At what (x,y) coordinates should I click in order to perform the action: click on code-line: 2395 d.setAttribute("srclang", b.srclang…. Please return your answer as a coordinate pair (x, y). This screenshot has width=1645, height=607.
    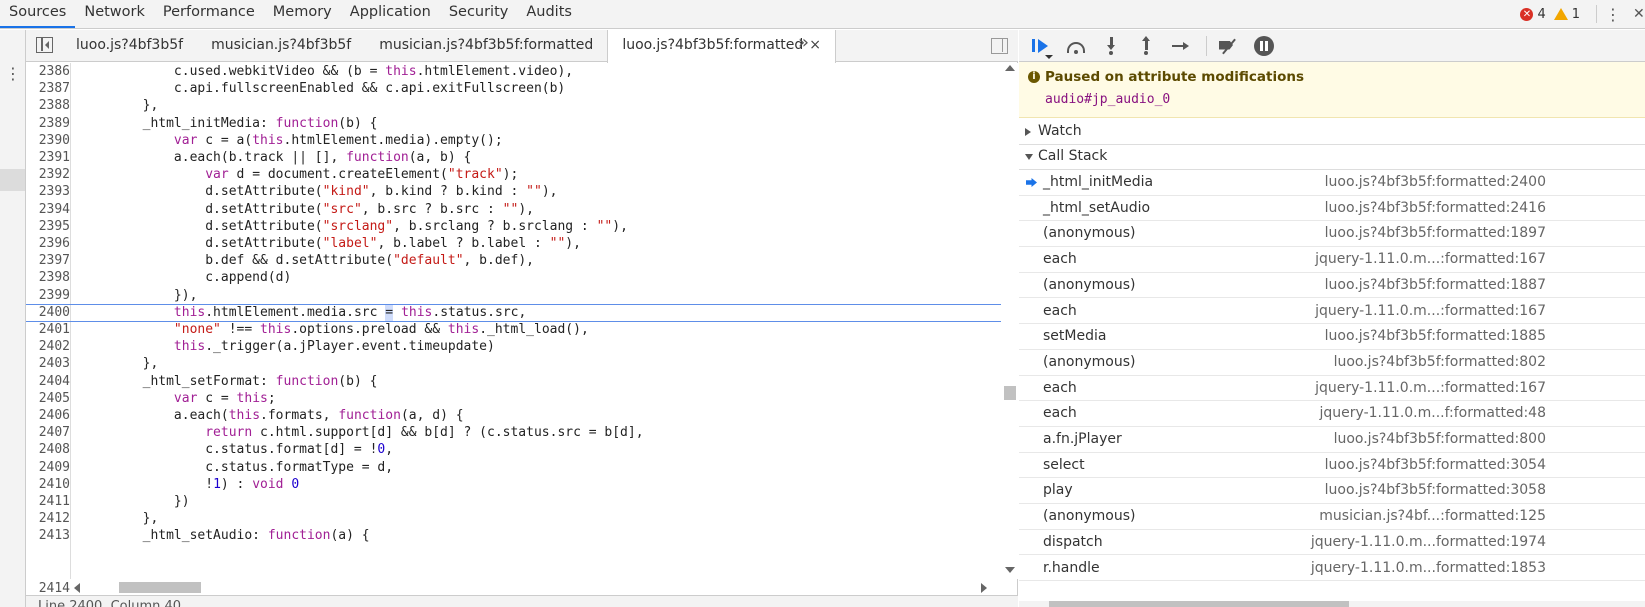
    Looking at the image, I should click on (522, 226).